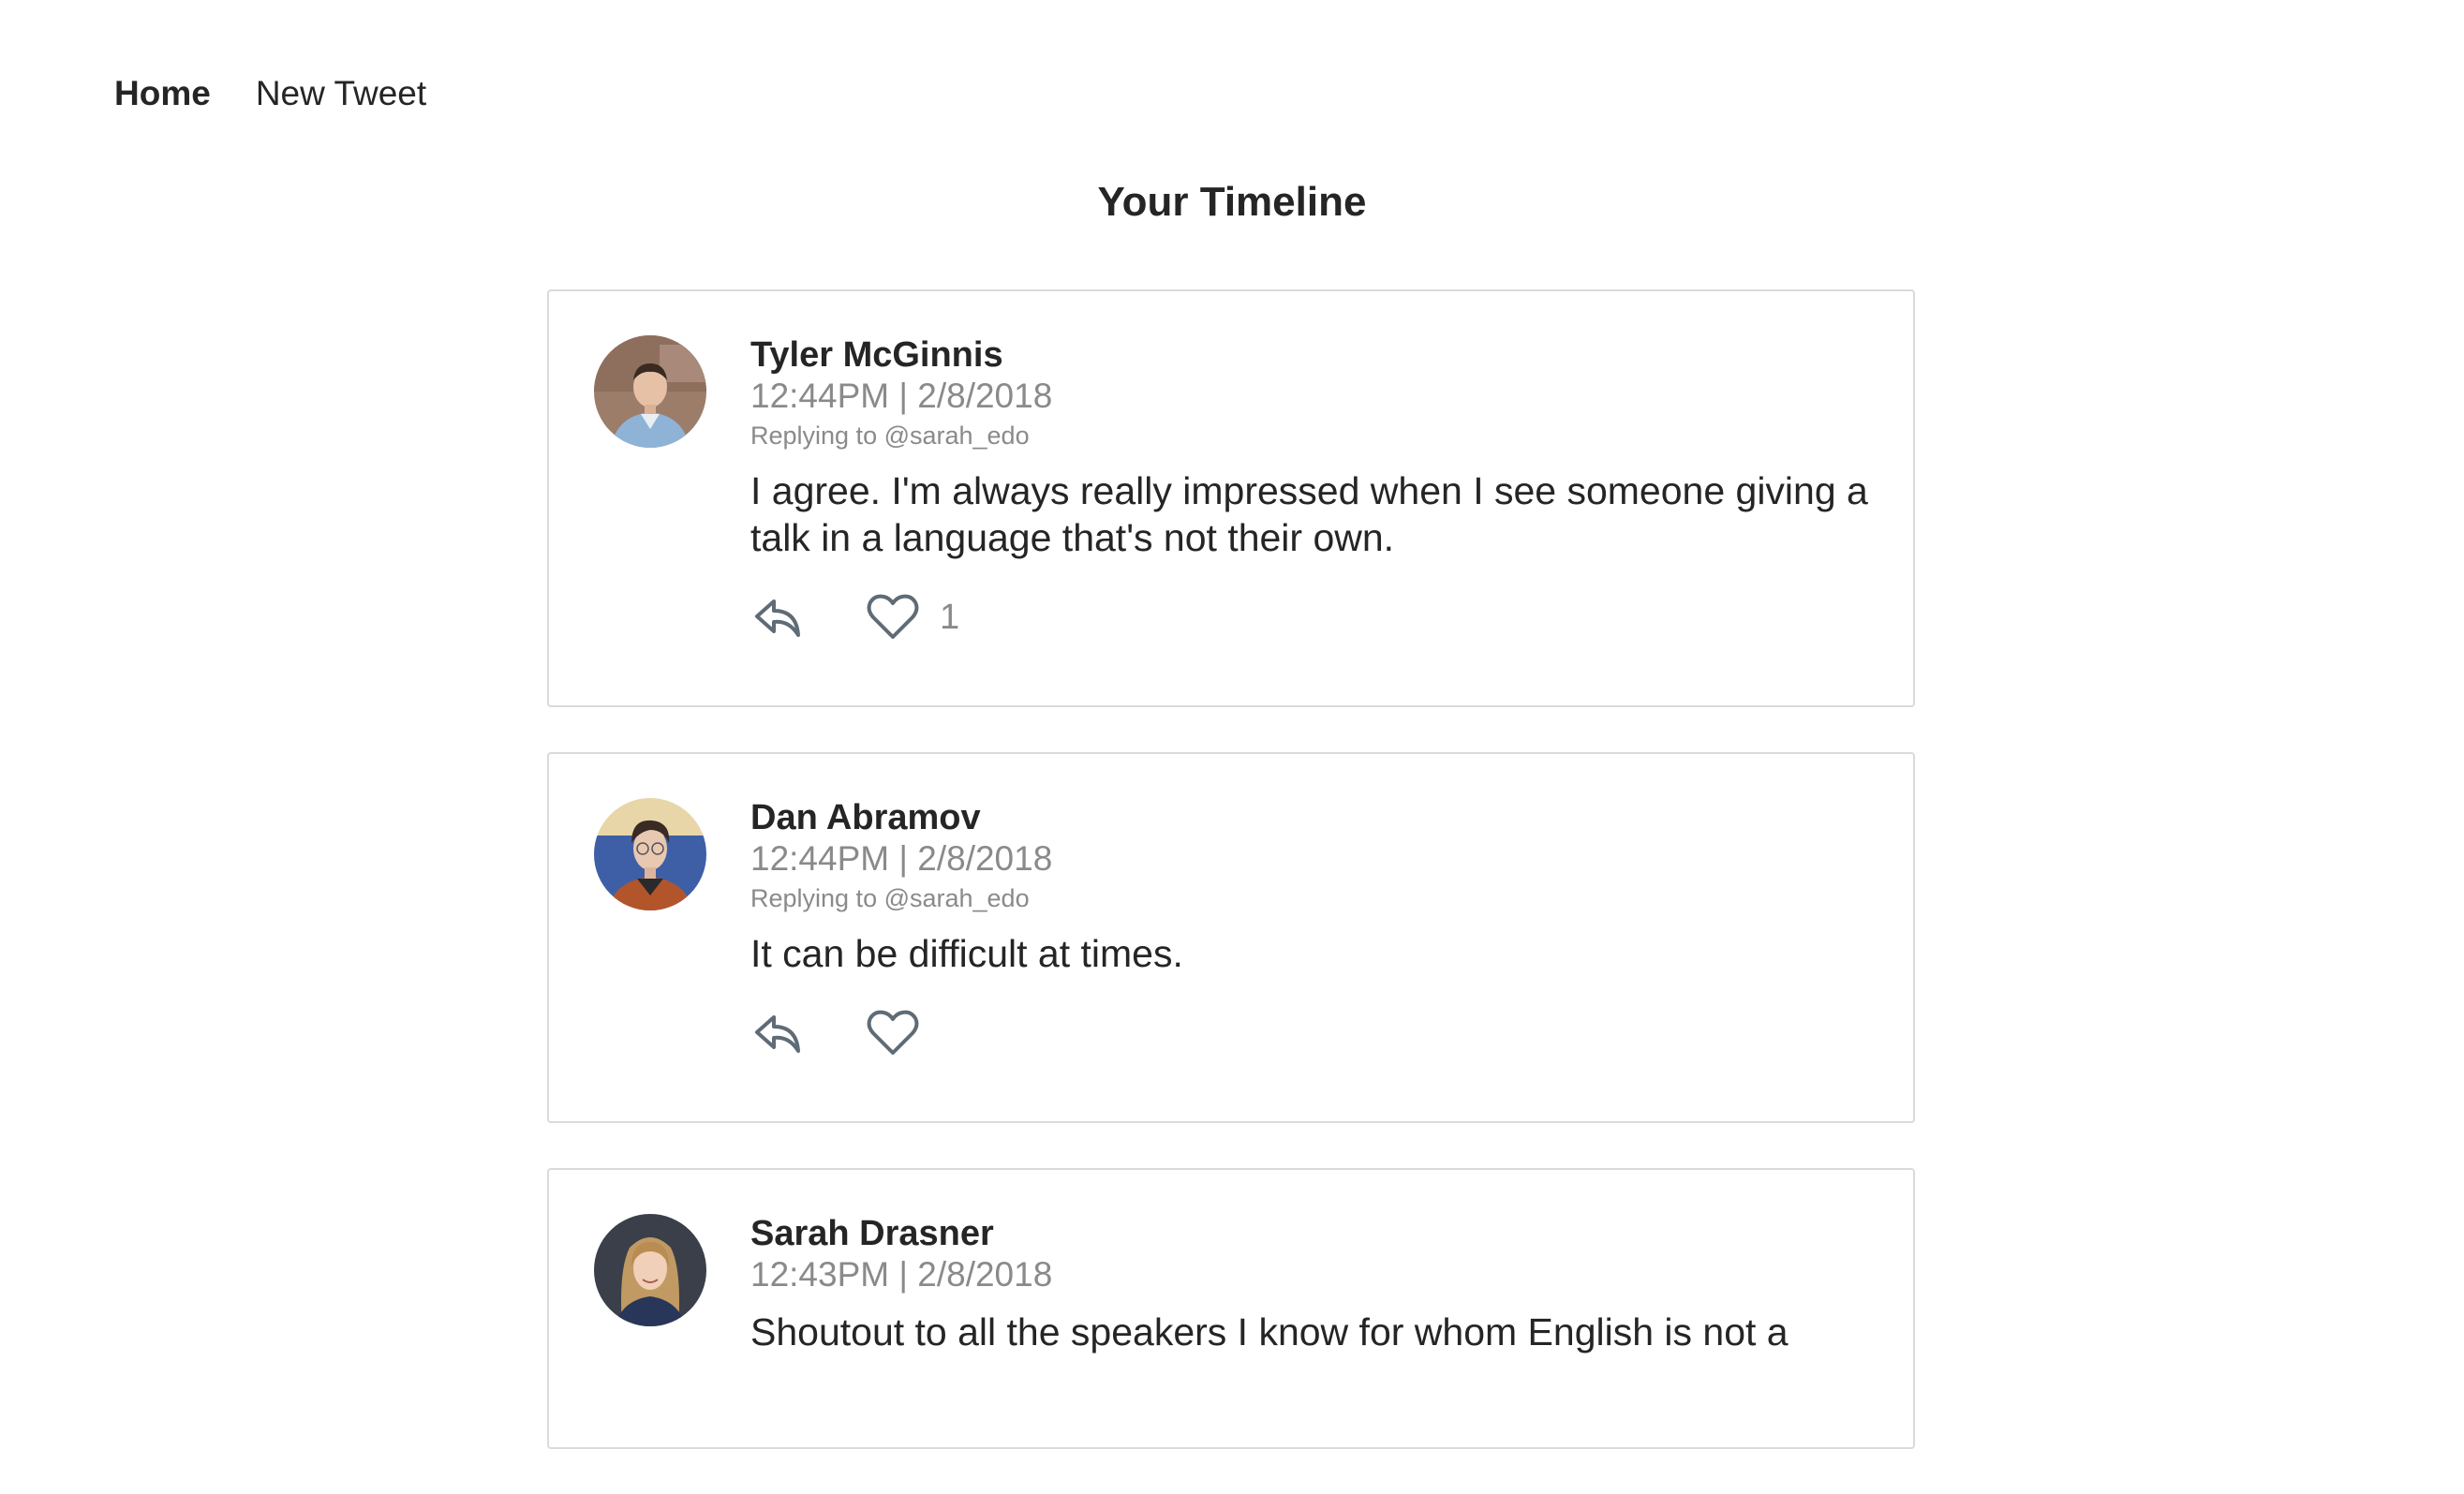 The width and height of the screenshot is (2464, 1494). Describe the element at coordinates (1309, 1033) in the screenshot. I see `tweet-actions` at that location.